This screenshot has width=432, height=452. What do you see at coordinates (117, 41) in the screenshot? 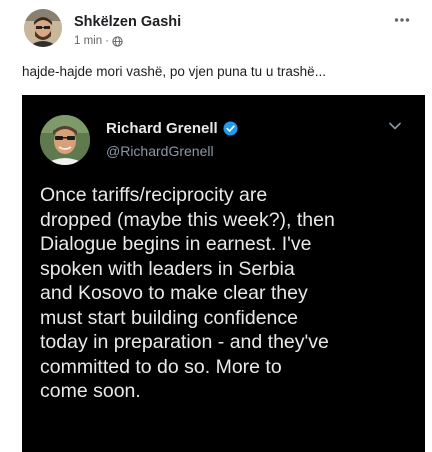
I see `globe-icon` at bounding box center [117, 41].